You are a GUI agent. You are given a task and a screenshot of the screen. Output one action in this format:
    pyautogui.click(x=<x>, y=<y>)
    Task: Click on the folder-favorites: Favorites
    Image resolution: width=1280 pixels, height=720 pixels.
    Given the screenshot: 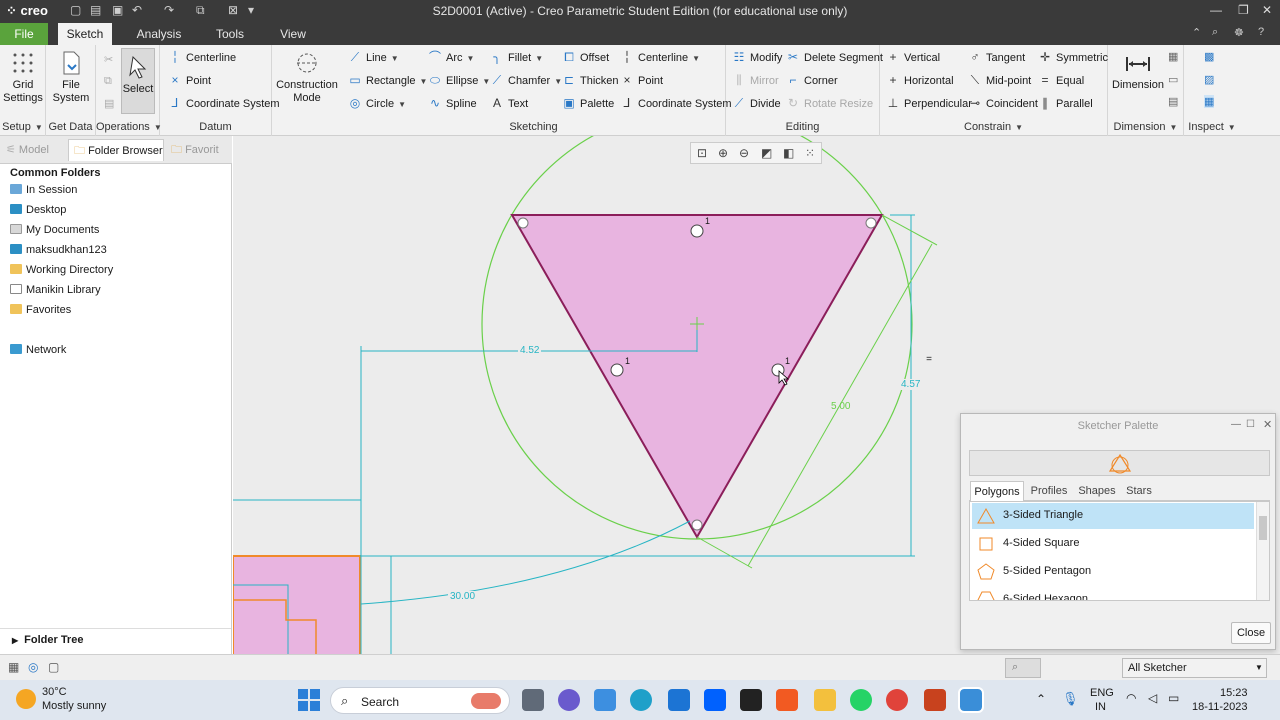 What is the action you would take?
    pyautogui.click(x=40, y=310)
    